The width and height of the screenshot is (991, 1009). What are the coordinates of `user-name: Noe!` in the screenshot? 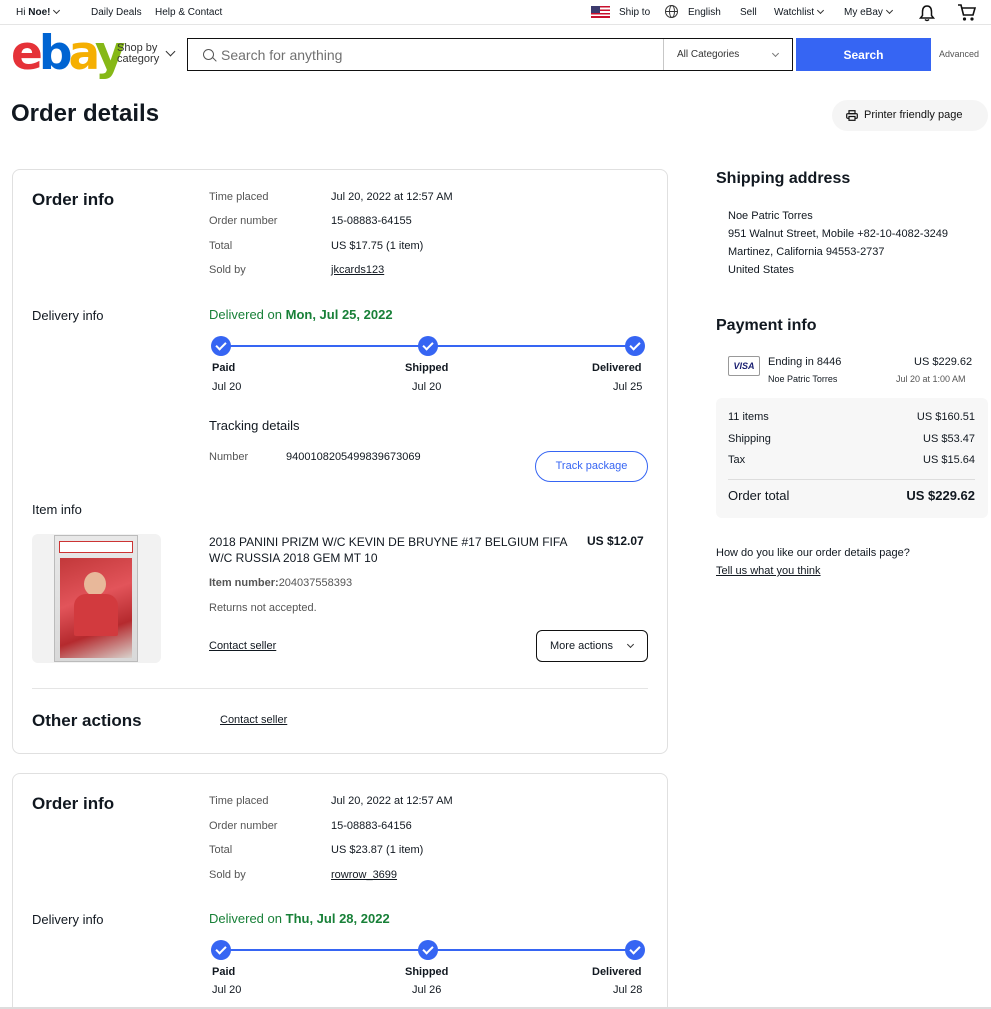 It's located at (39, 12).